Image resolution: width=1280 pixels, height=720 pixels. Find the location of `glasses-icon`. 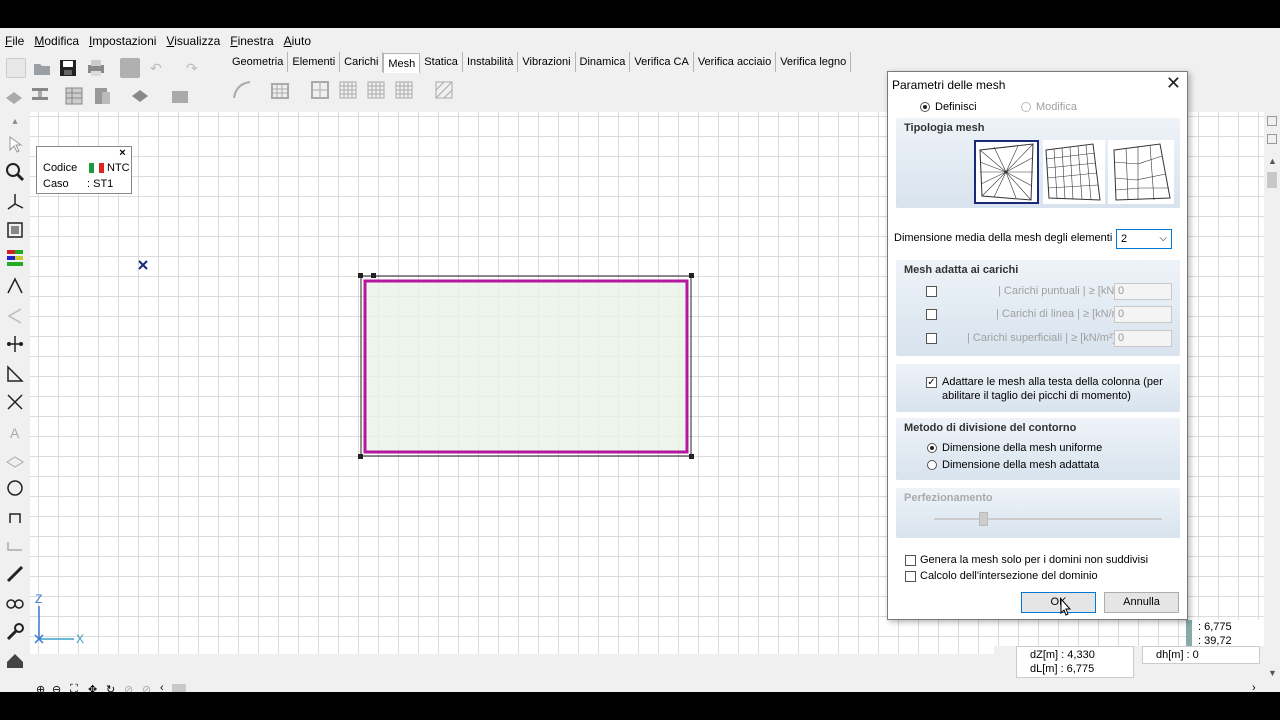

glasses-icon is located at coordinates (15, 602).